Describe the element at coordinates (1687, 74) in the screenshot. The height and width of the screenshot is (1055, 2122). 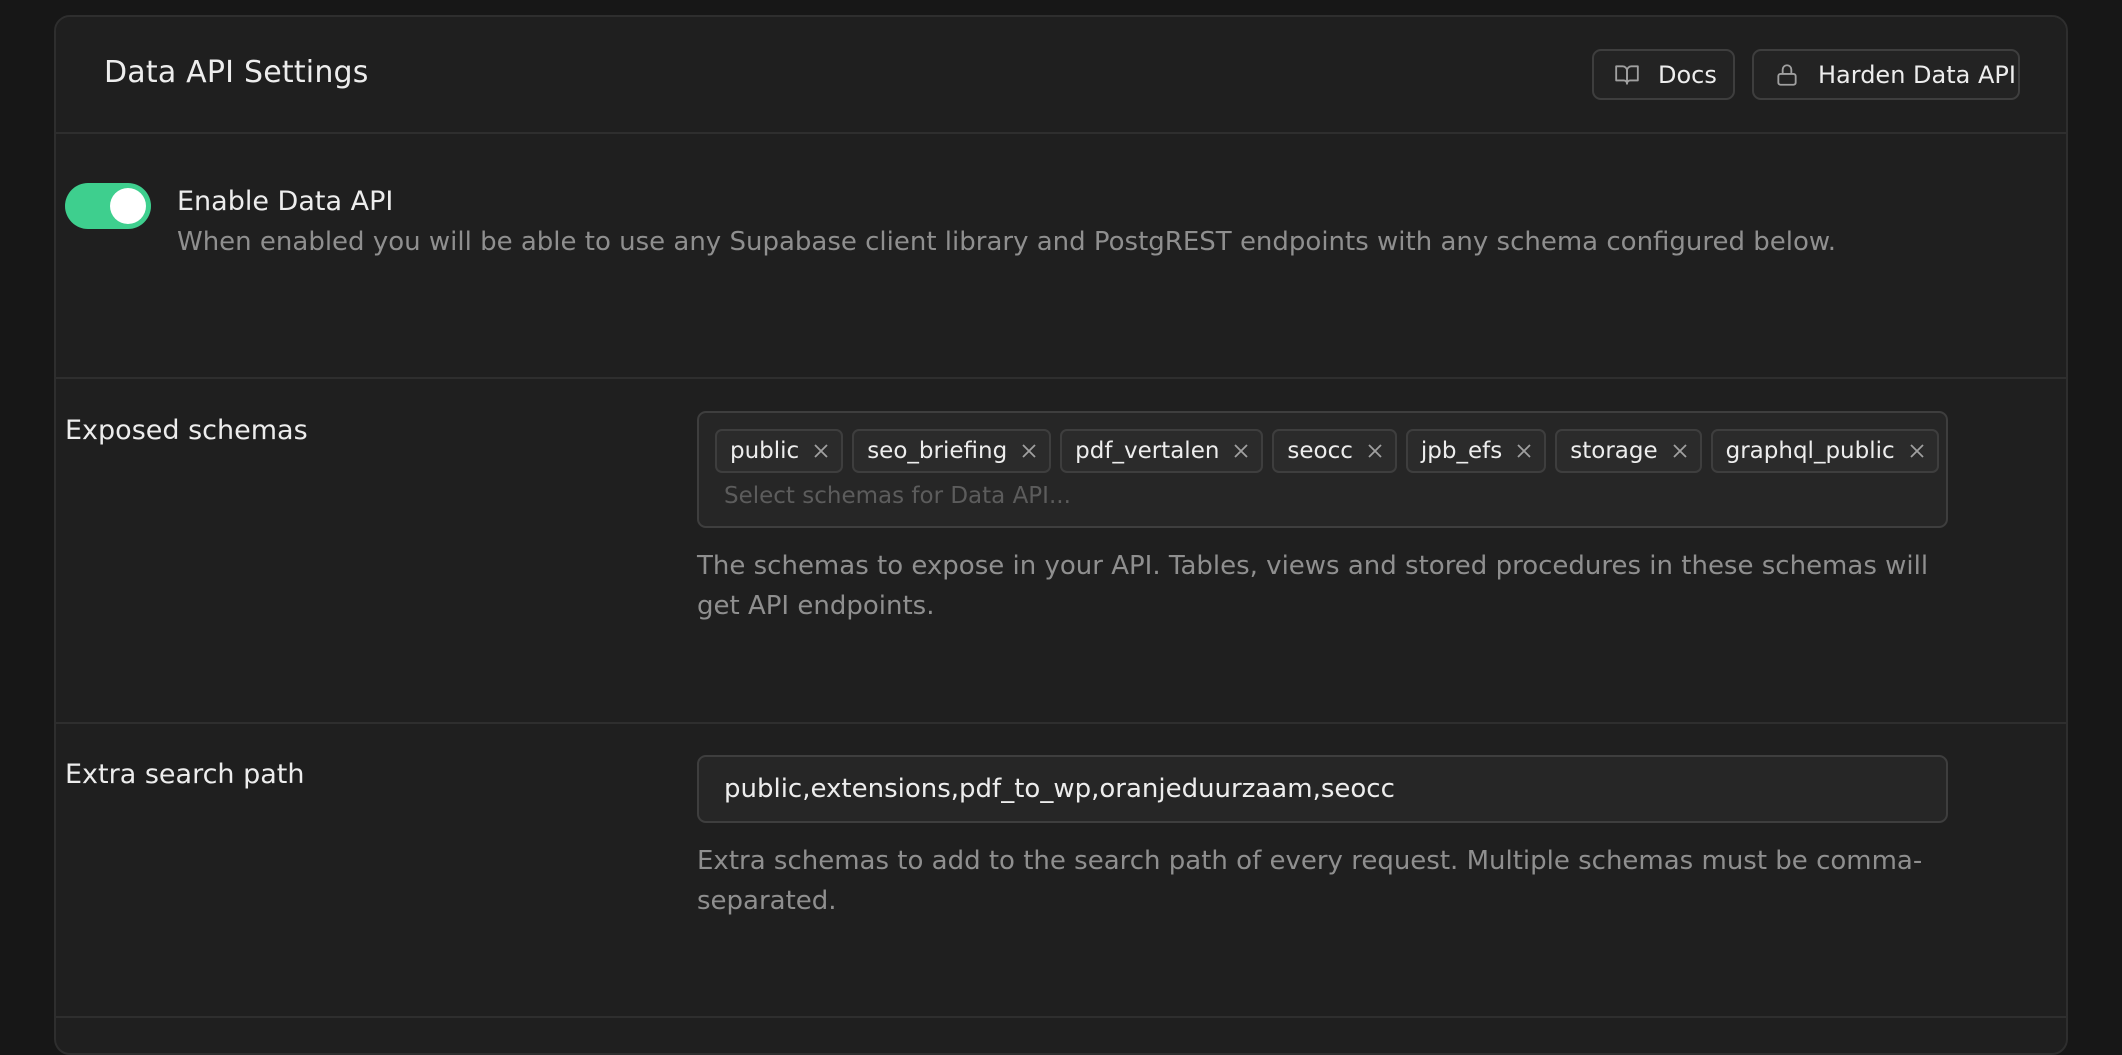
I see `docs-button-label: Docs` at that location.